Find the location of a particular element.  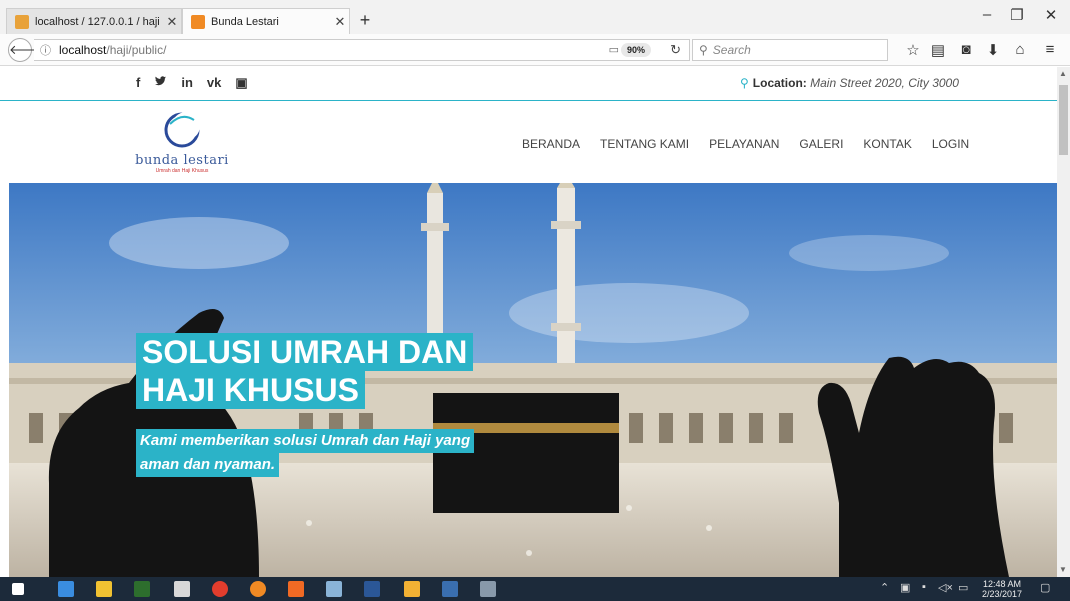

hero-title: SOLUSI UMRAH DAN HAJI KHUSUS is located at coordinates (305, 371).